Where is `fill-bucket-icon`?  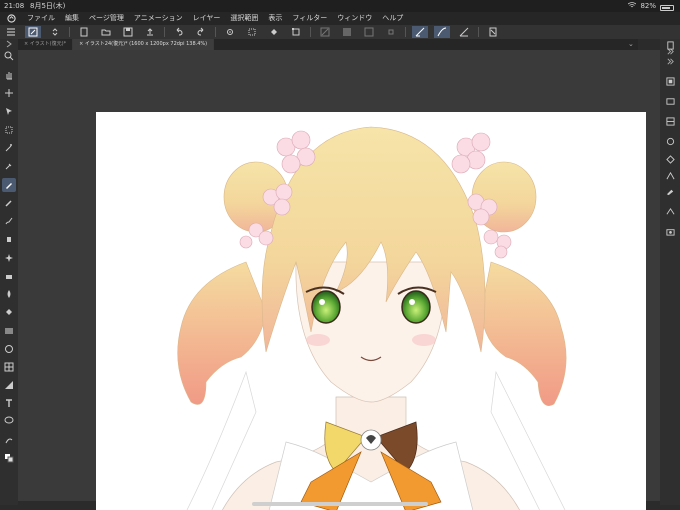 fill-bucket-icon is located at coordinates (274, 32).